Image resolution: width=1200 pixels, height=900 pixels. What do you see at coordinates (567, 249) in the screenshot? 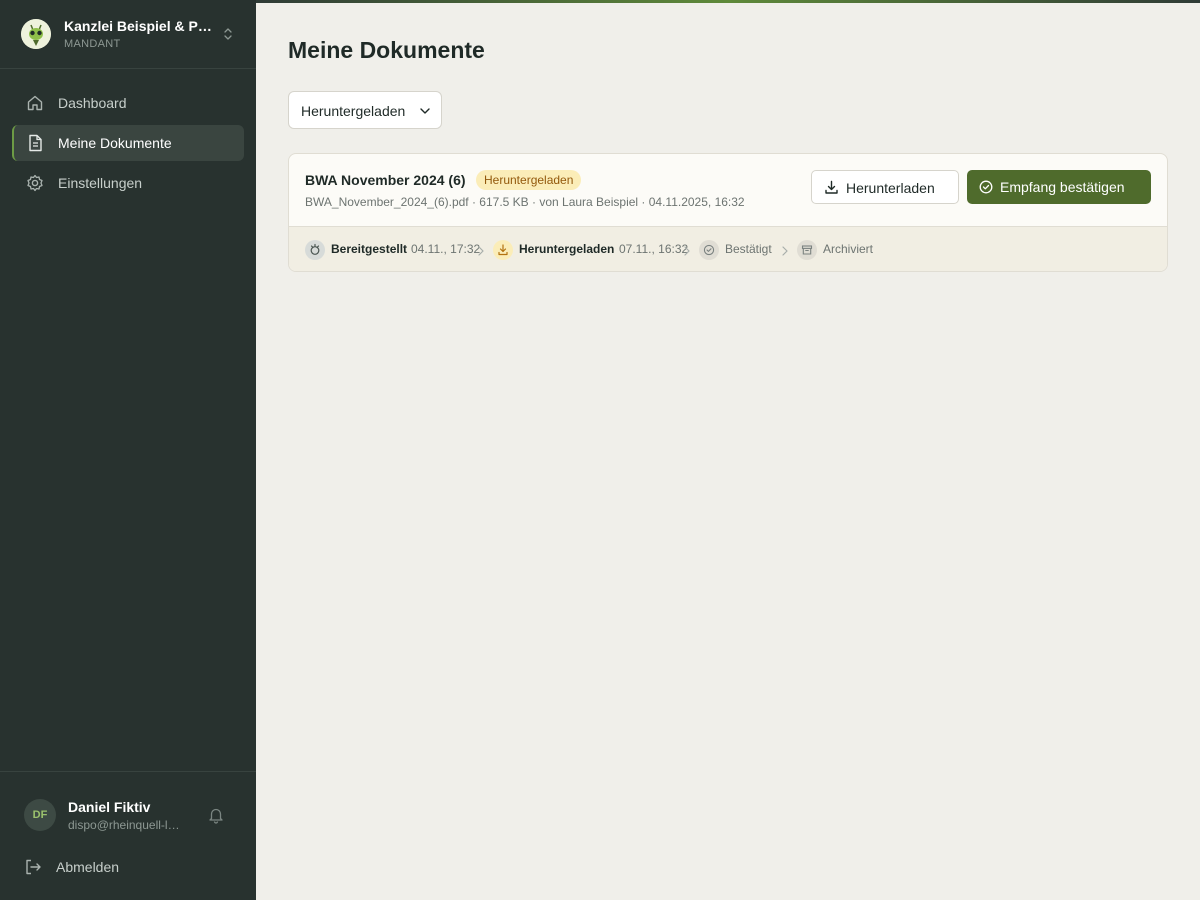
I see `timeline-step-label: Heruntergeladen` at bounding box center [567, 249].